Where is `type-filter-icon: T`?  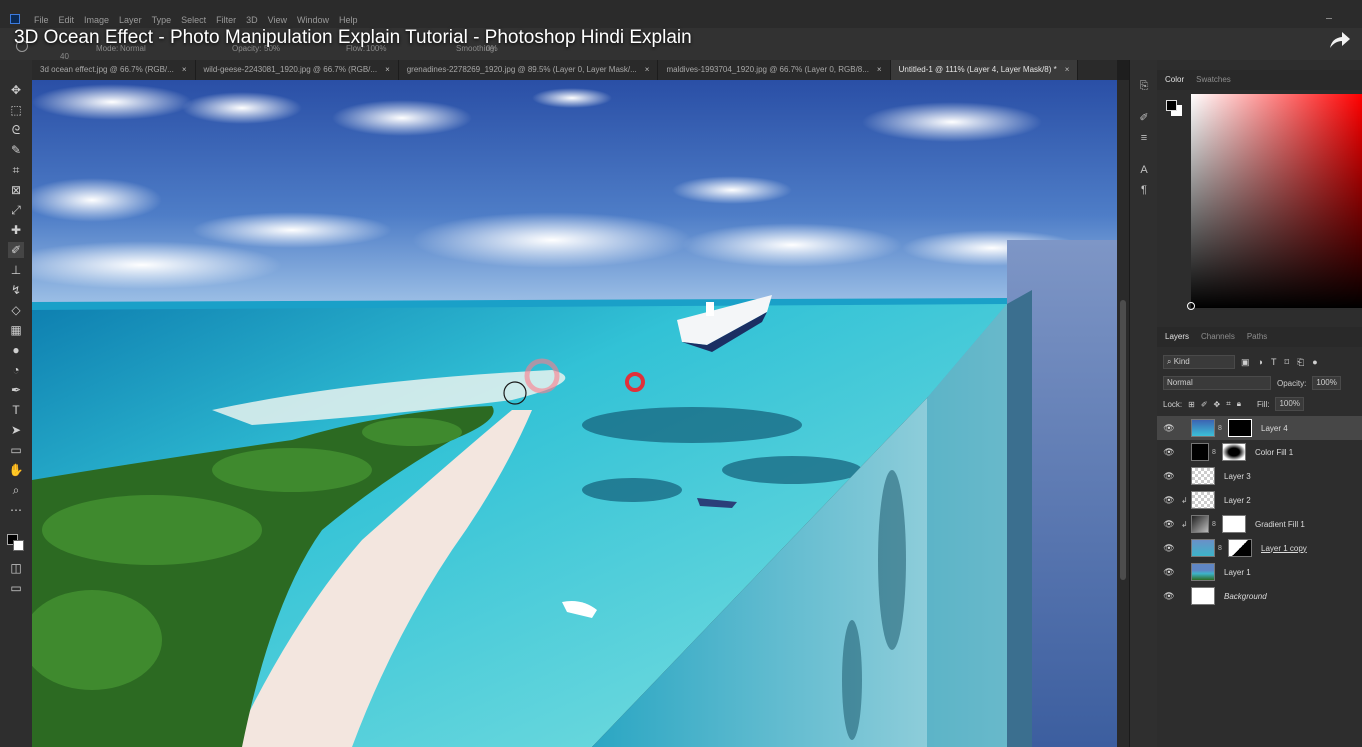 type-filter-icon: T is located at coordinates (1274, 362).